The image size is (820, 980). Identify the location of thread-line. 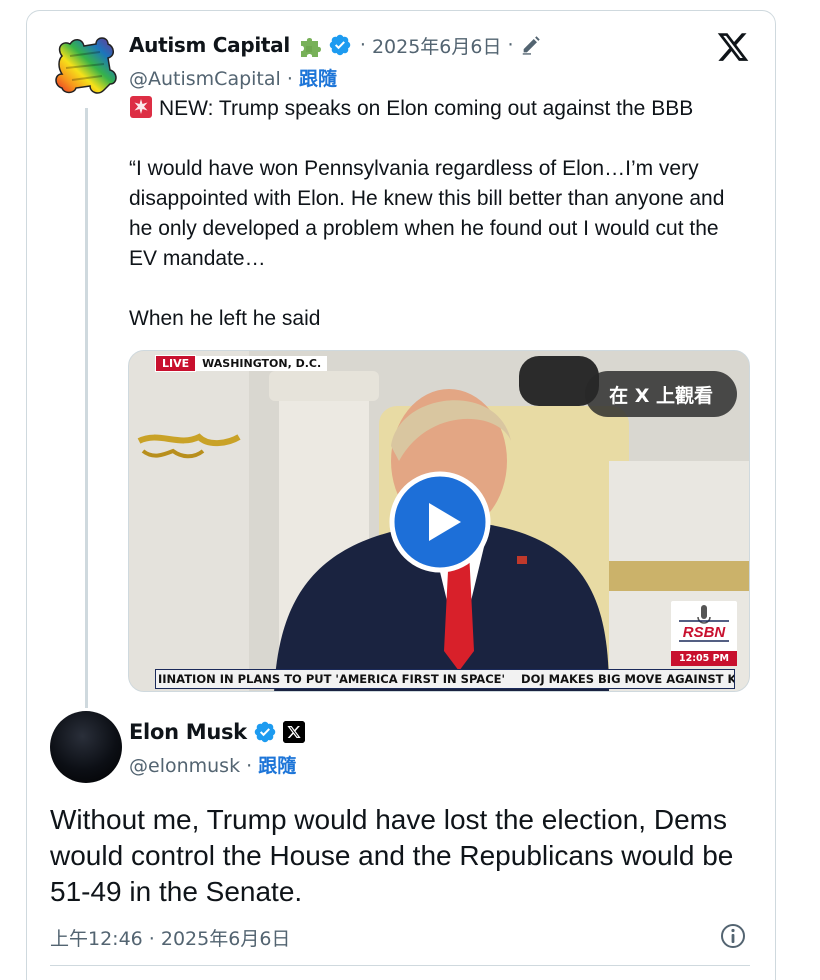
(86, 408).